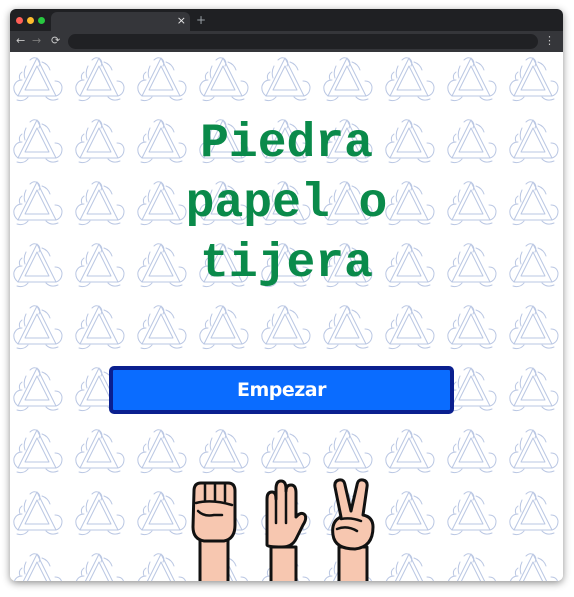  Describe the element at coordinates (36, 41) in the screenshot. I see `forward-arrow-icon: →` at that location.